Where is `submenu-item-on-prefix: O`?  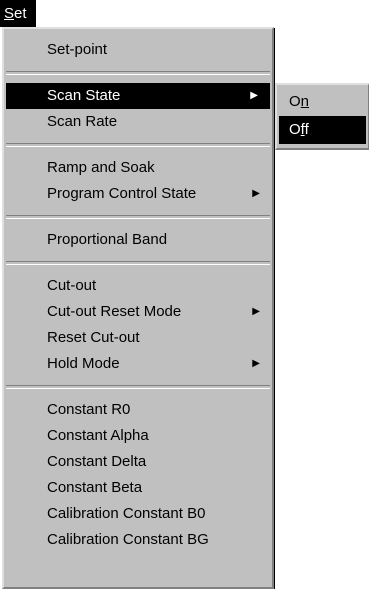
submenu-item-on-prefix: O is located at coordinates (295, 101).